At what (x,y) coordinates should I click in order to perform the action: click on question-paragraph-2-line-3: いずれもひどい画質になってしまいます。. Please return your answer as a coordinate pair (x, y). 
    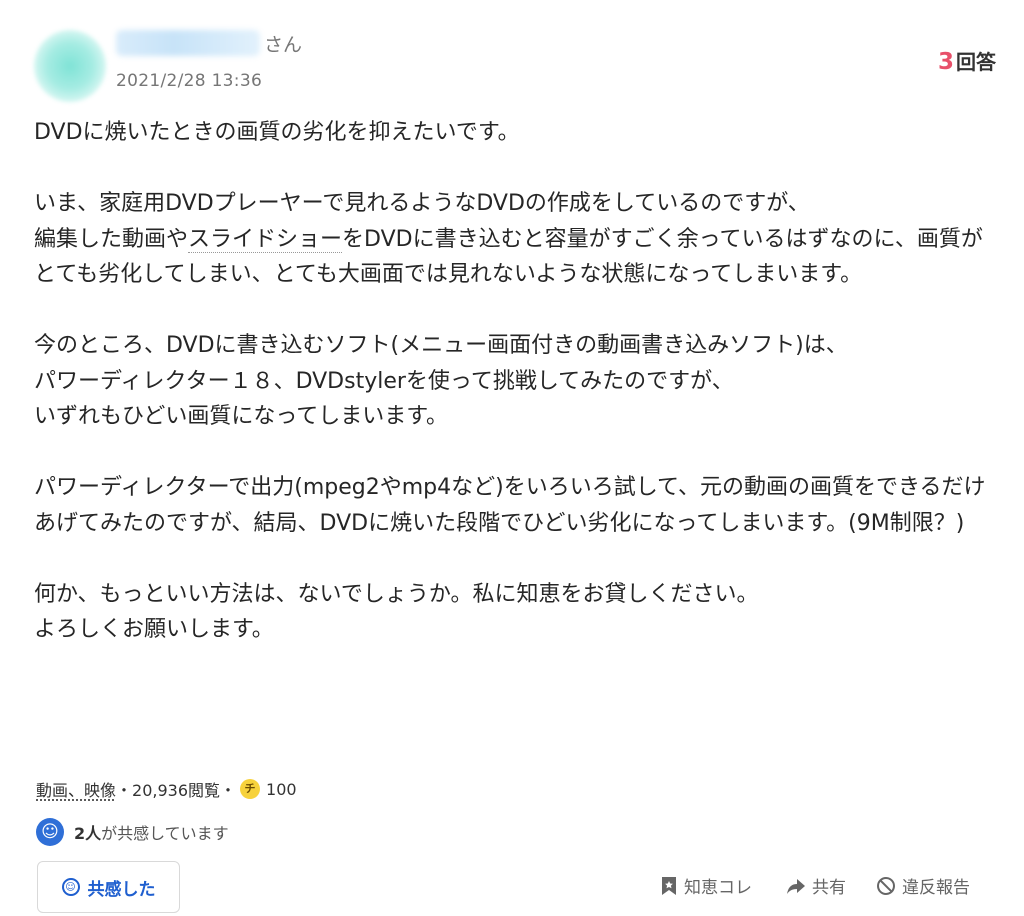
    Looking at the image, I should click on (241, 416).